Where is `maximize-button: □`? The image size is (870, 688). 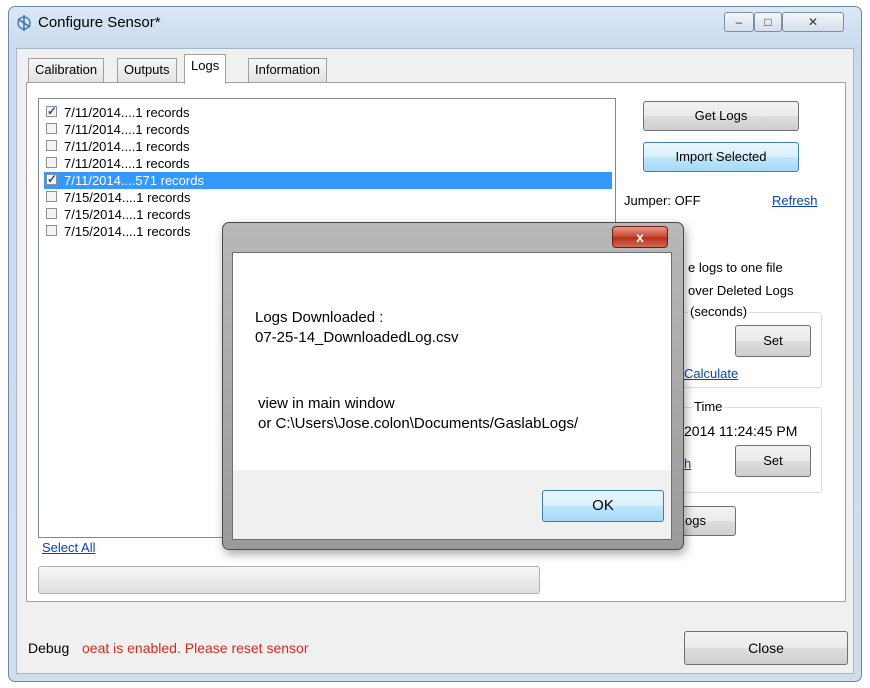 maximize-button: □ is located at coordinates (768, 22).